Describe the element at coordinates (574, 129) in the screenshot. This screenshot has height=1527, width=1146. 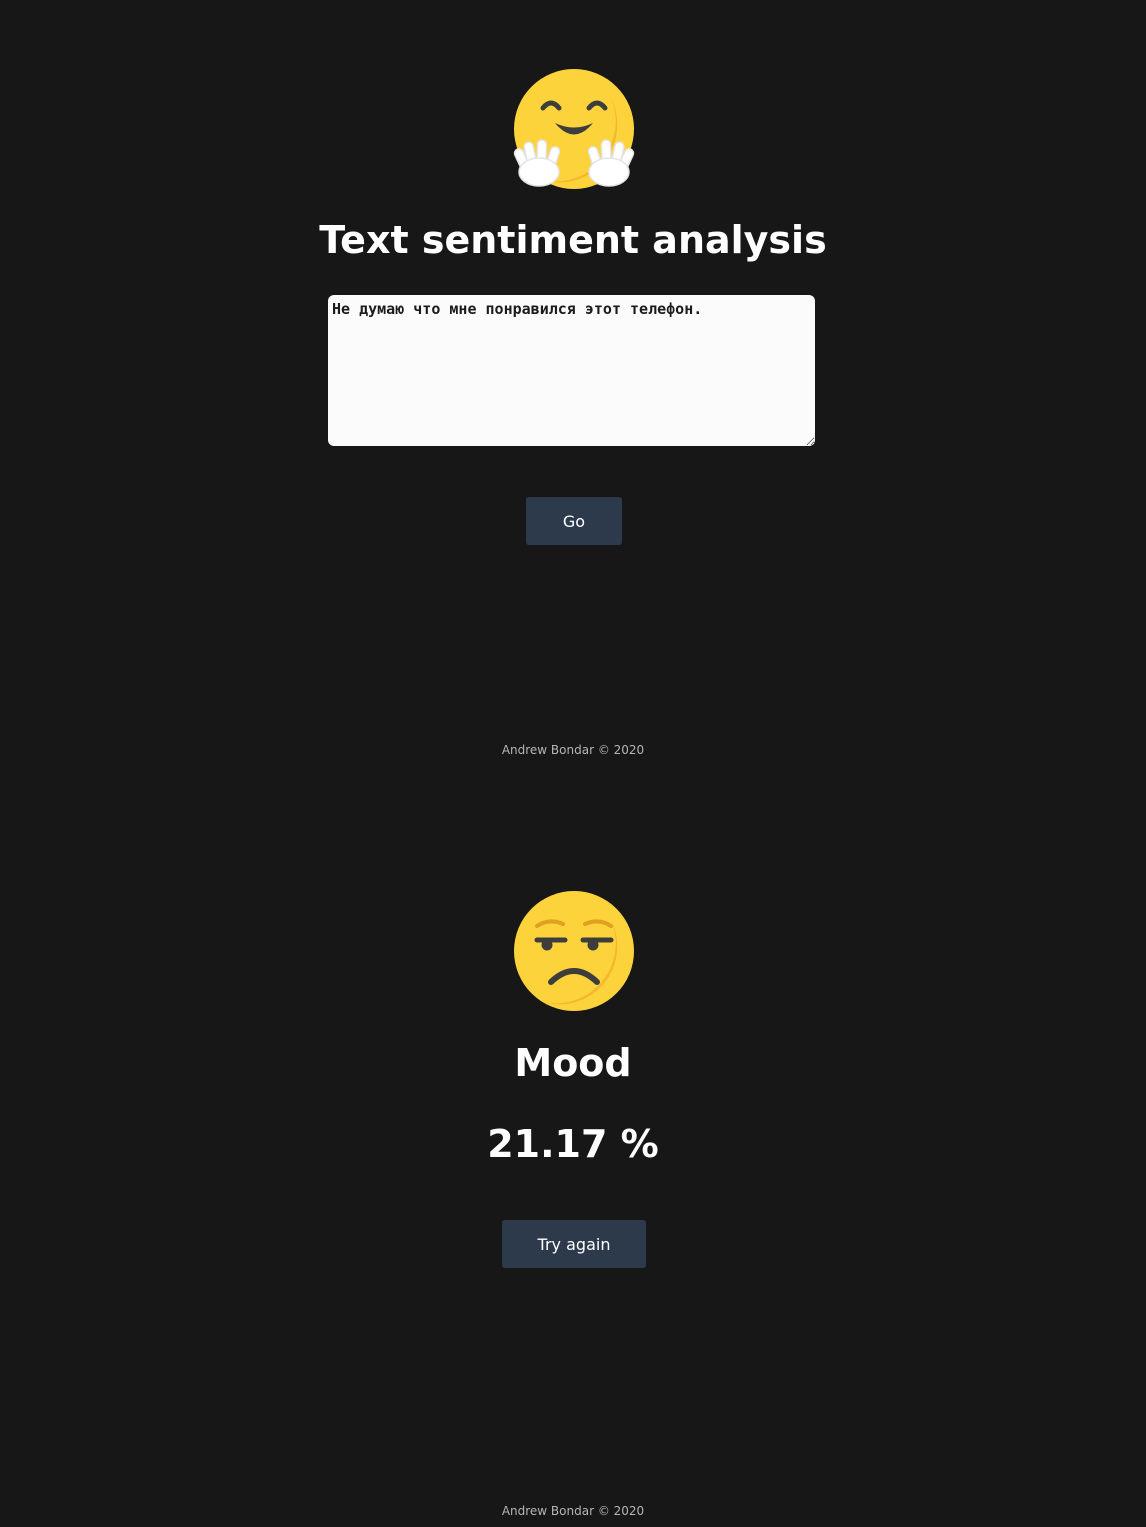
I see `hugging-face-icon` at that location.